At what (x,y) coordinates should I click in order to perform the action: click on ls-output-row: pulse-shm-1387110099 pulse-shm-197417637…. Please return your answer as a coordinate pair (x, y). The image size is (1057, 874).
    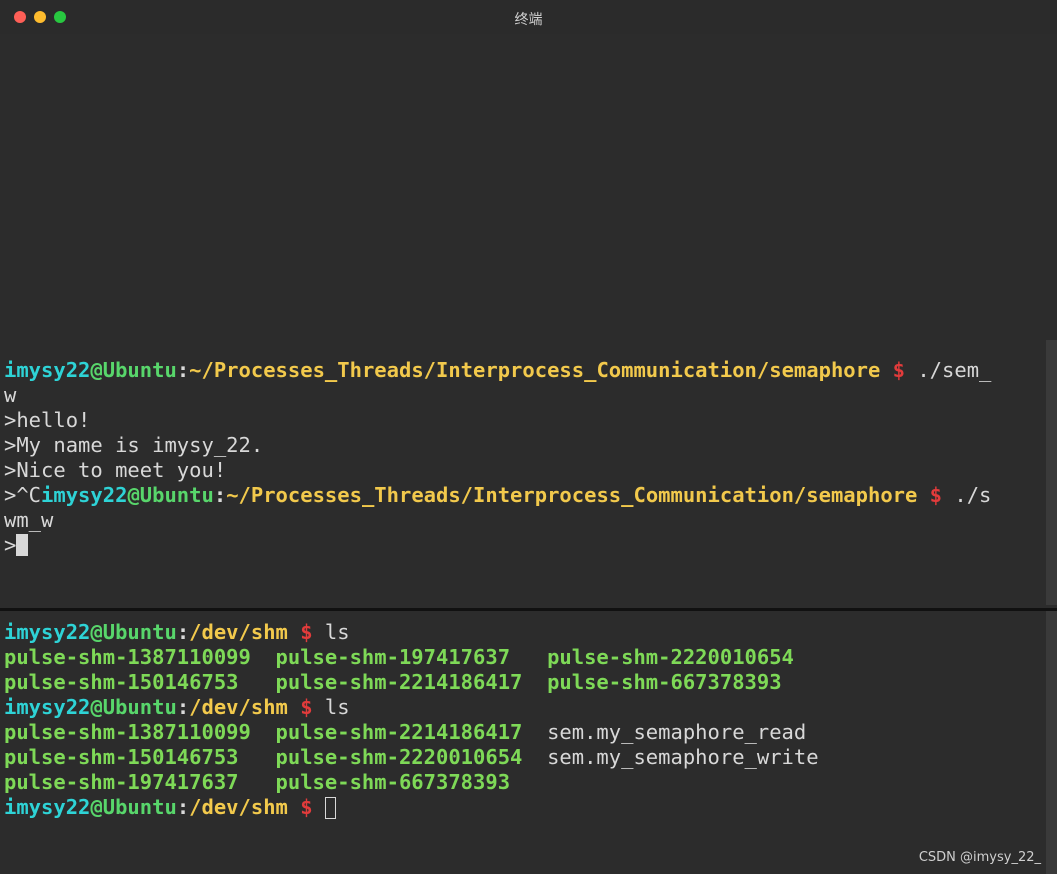
    Looking at the image, I should click on (411, 657).